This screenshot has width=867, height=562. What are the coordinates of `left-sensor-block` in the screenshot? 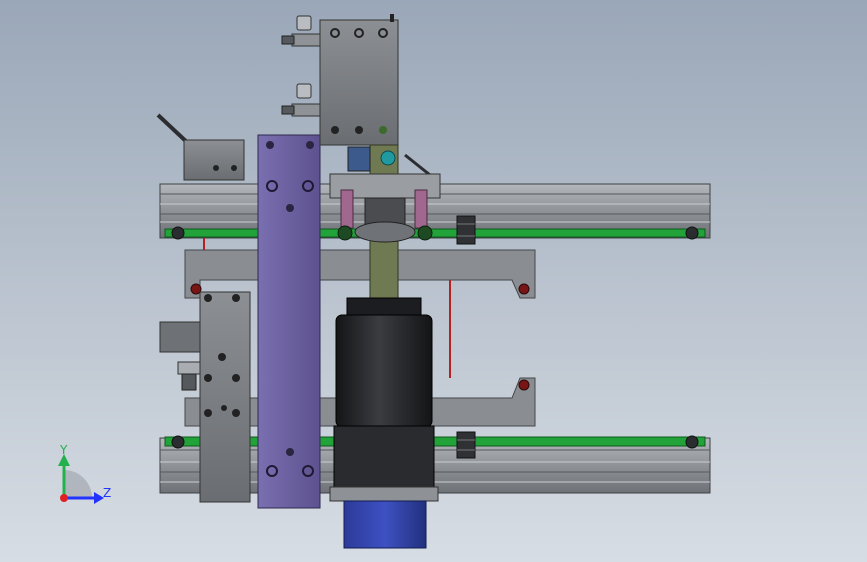 It's located at (200, 147).